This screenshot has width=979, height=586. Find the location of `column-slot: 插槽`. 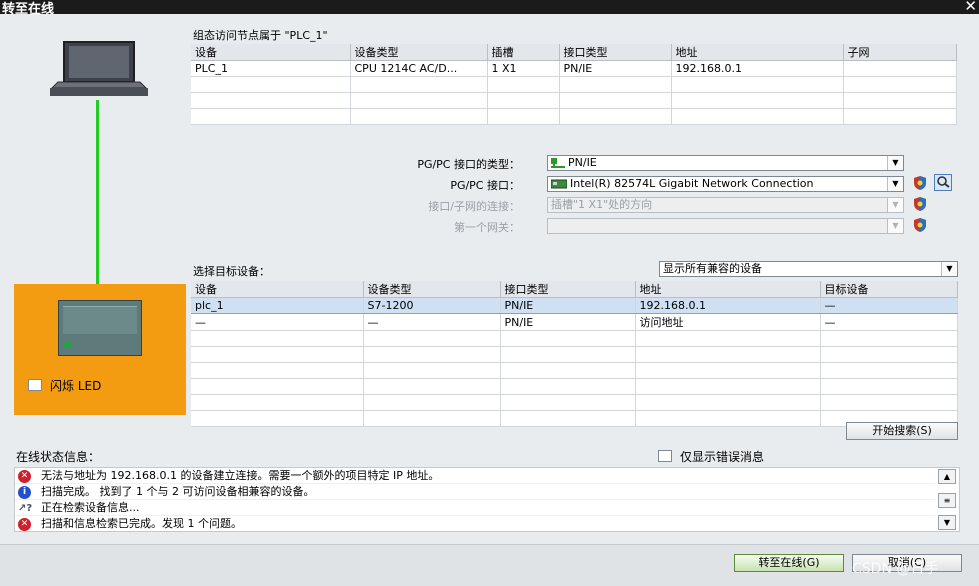

column-slot: 插槽 is located at coordinates (523, 52).